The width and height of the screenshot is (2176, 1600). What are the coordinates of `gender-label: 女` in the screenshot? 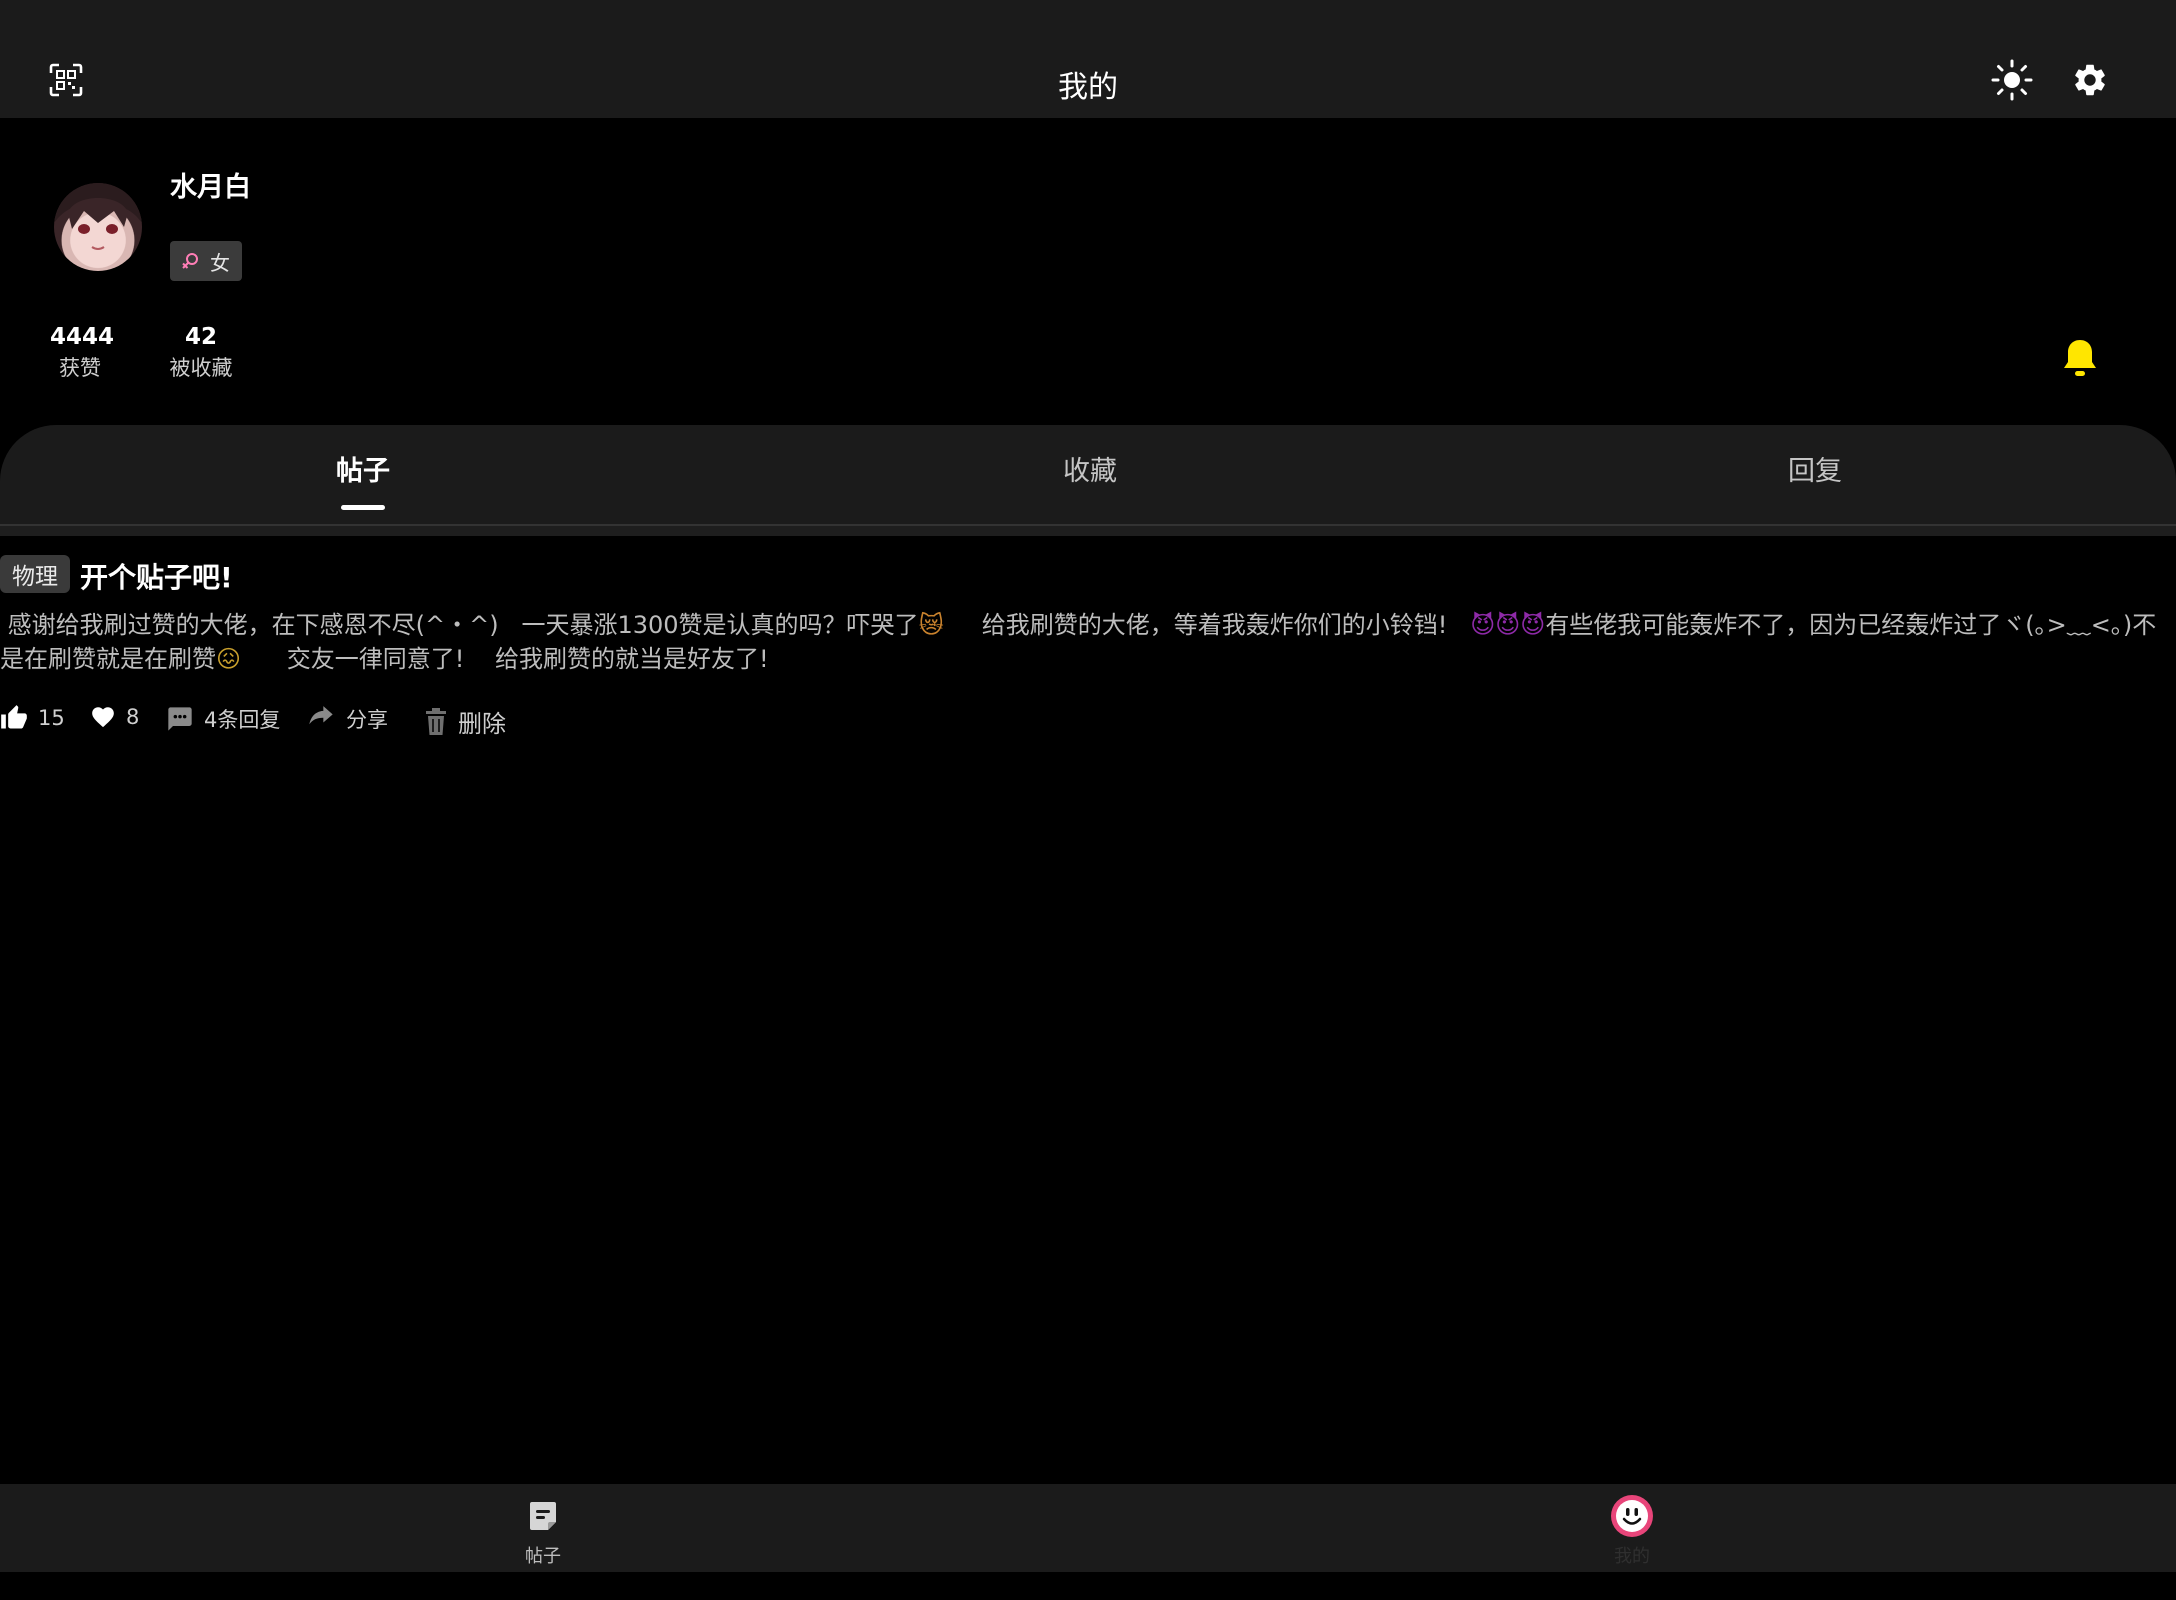 It's located at (220, 262).